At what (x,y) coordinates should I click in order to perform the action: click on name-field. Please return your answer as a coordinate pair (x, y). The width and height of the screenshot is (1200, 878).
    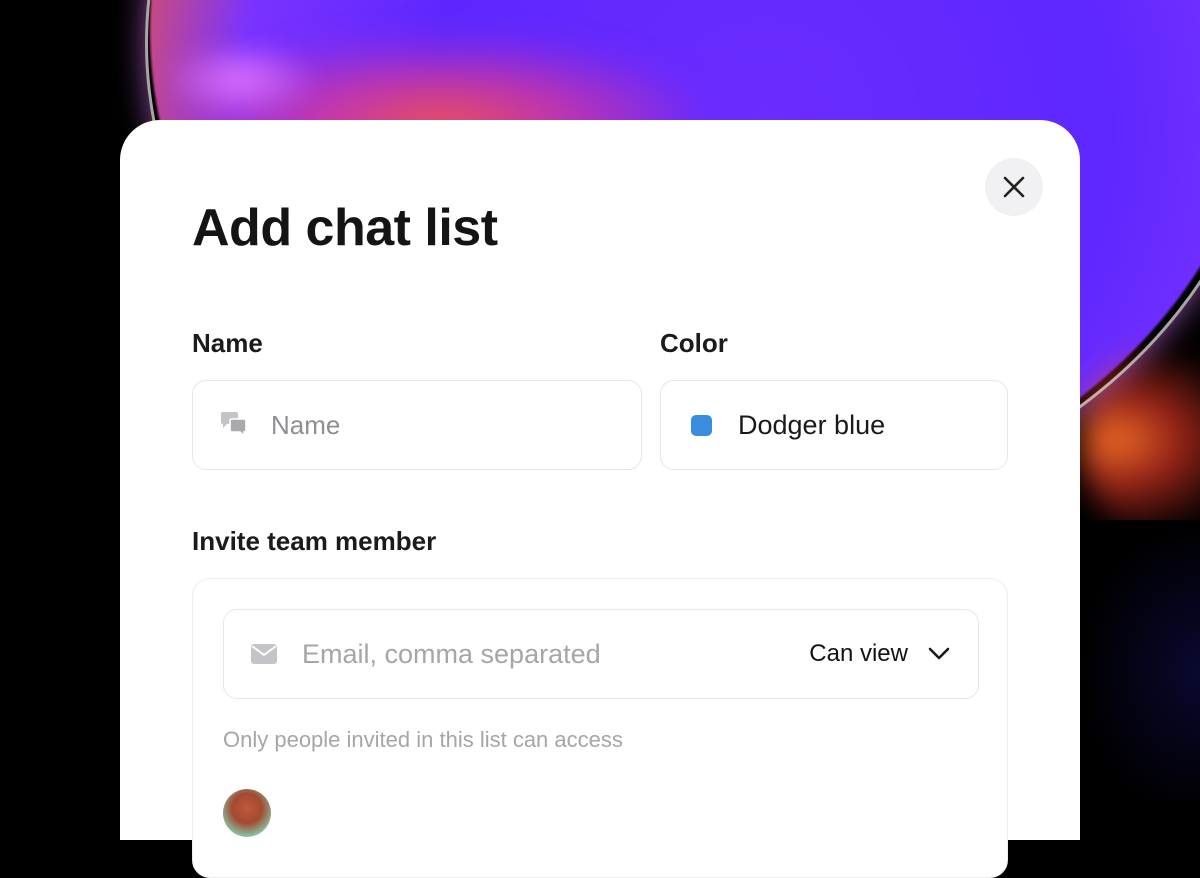
    Looking at the image, I should click on (417, 425).